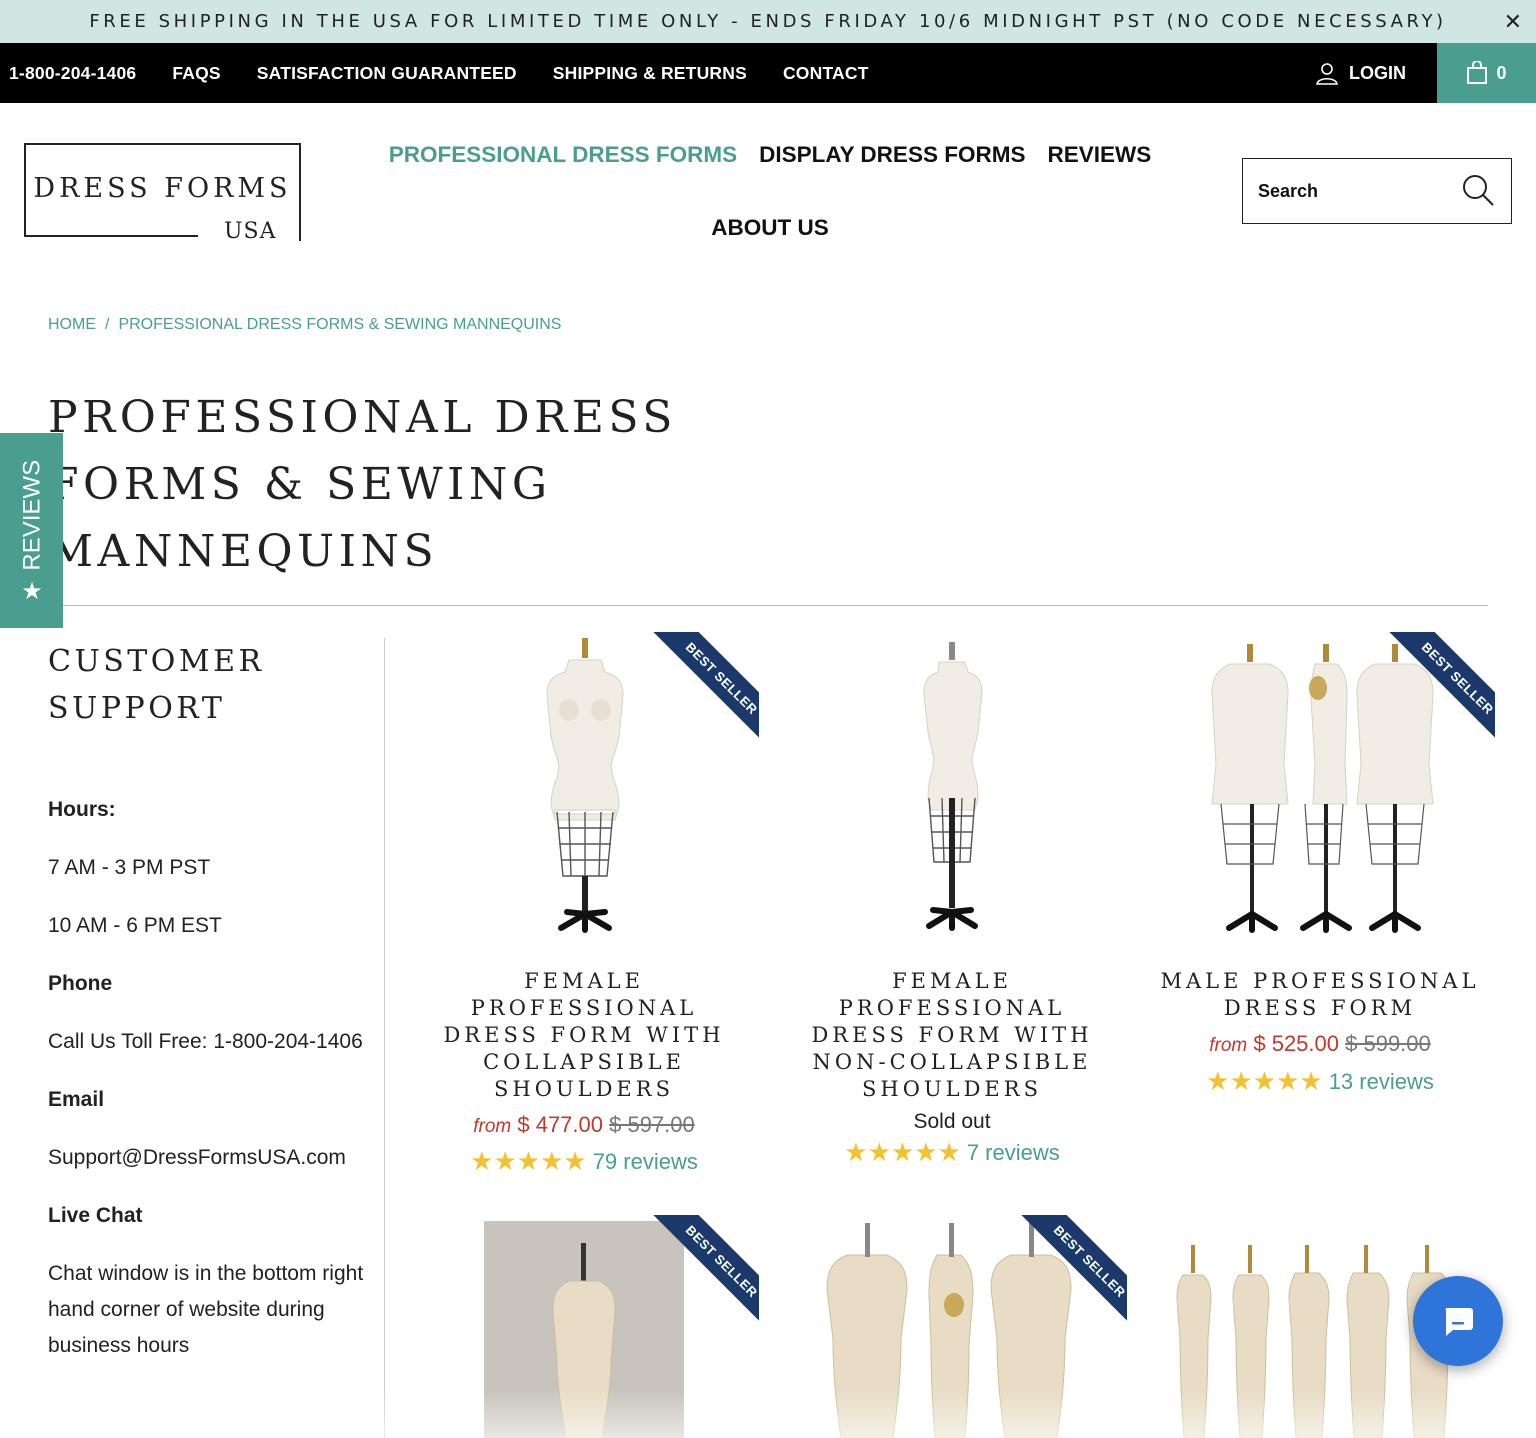  Describe the element at coordinates (384, 1038) in the screenshot. I see `sidebar-divider` at that location.